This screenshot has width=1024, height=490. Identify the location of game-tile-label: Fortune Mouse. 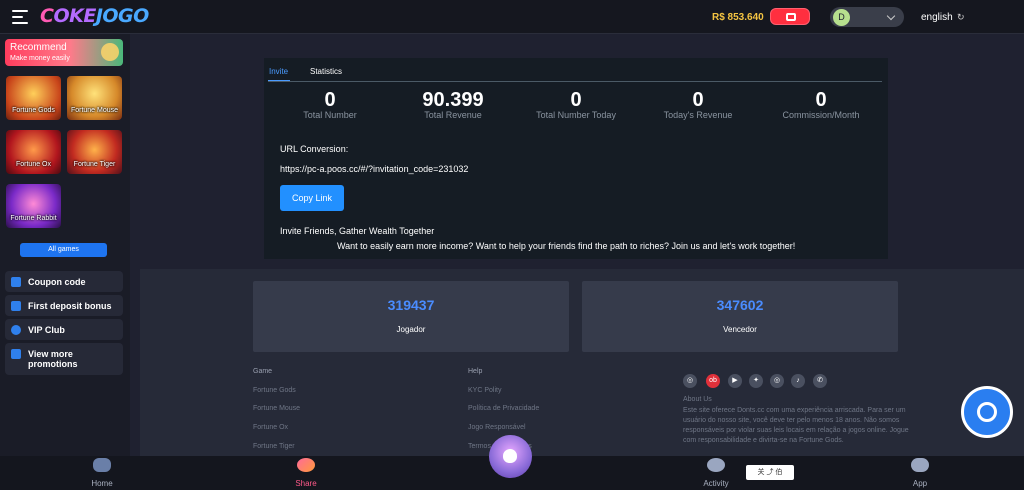
(94, 110).